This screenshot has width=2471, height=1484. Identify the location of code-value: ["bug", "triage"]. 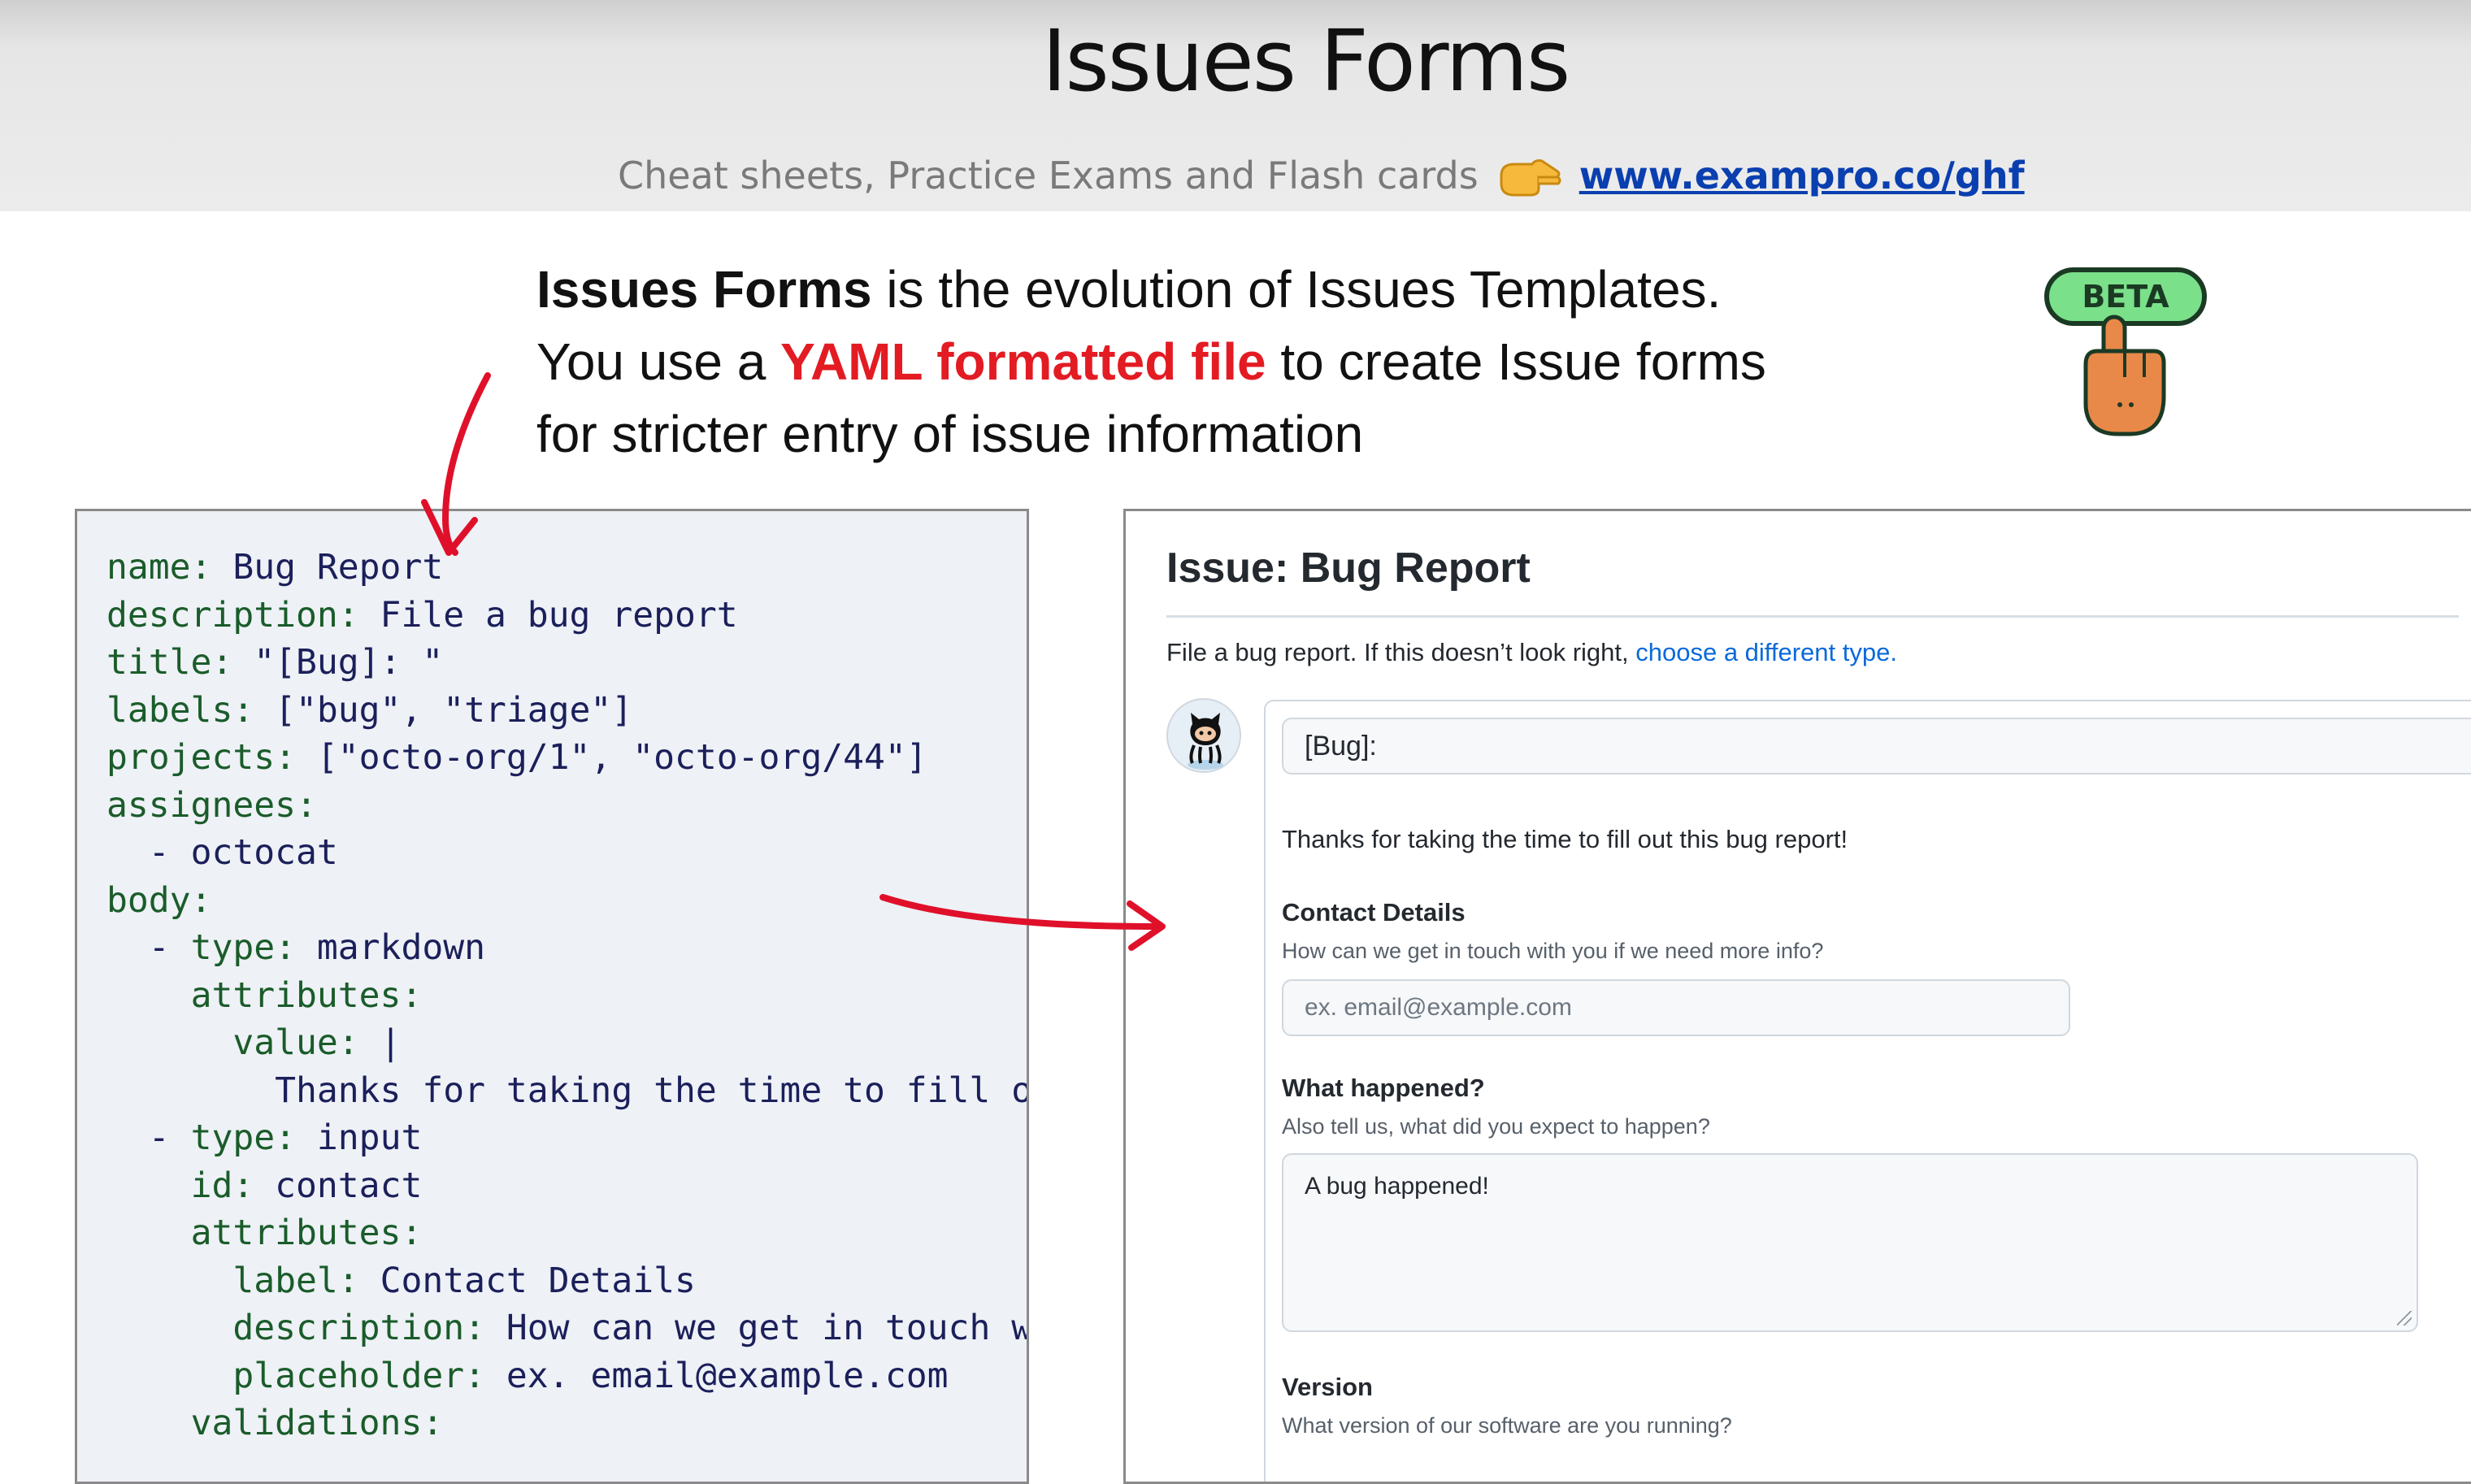
(444, 710).